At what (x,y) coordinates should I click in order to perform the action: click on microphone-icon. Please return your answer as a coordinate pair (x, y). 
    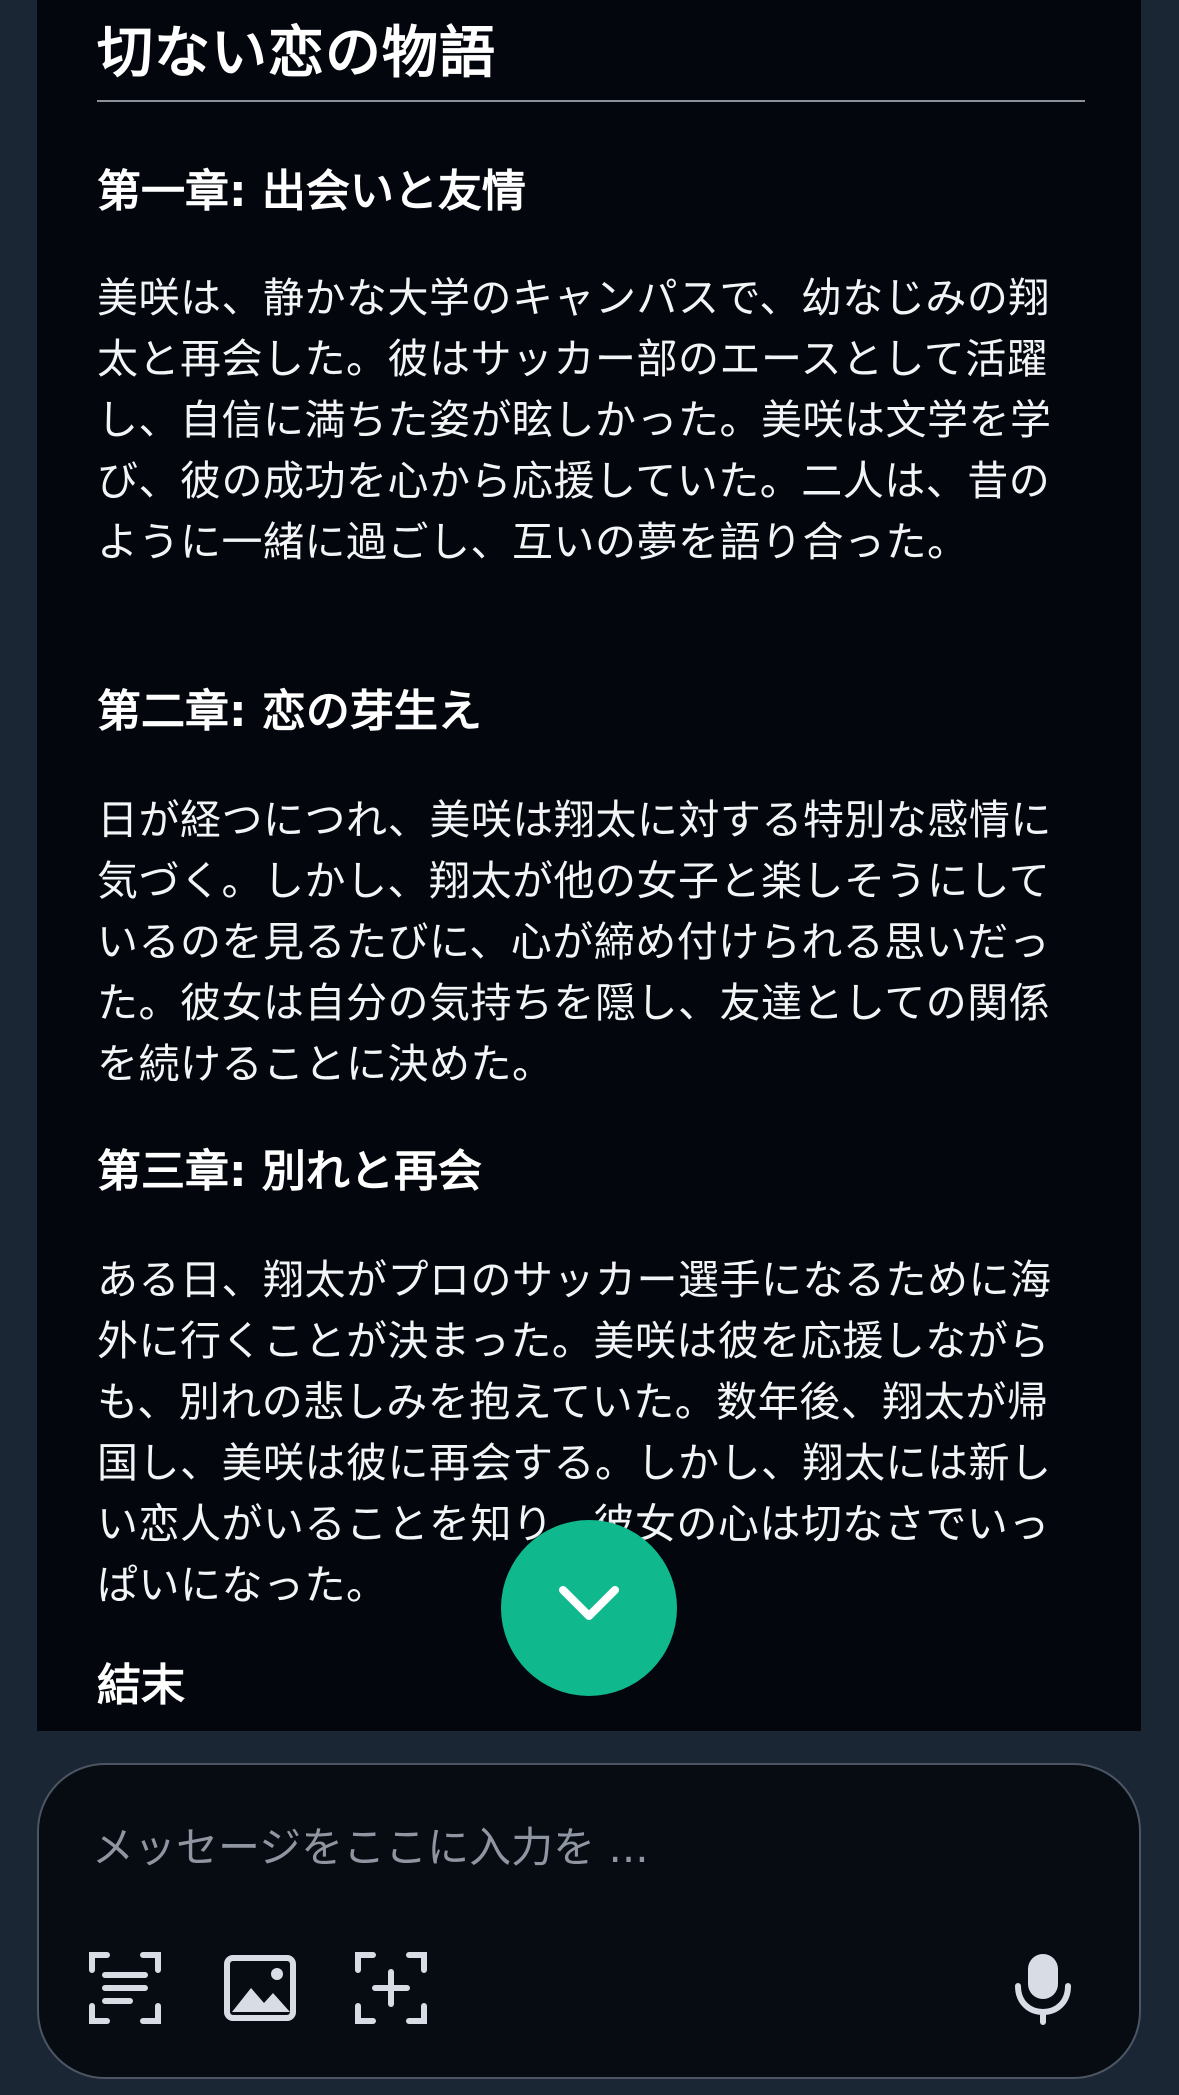
    Looking at the image, I should click on (1043, 1989).